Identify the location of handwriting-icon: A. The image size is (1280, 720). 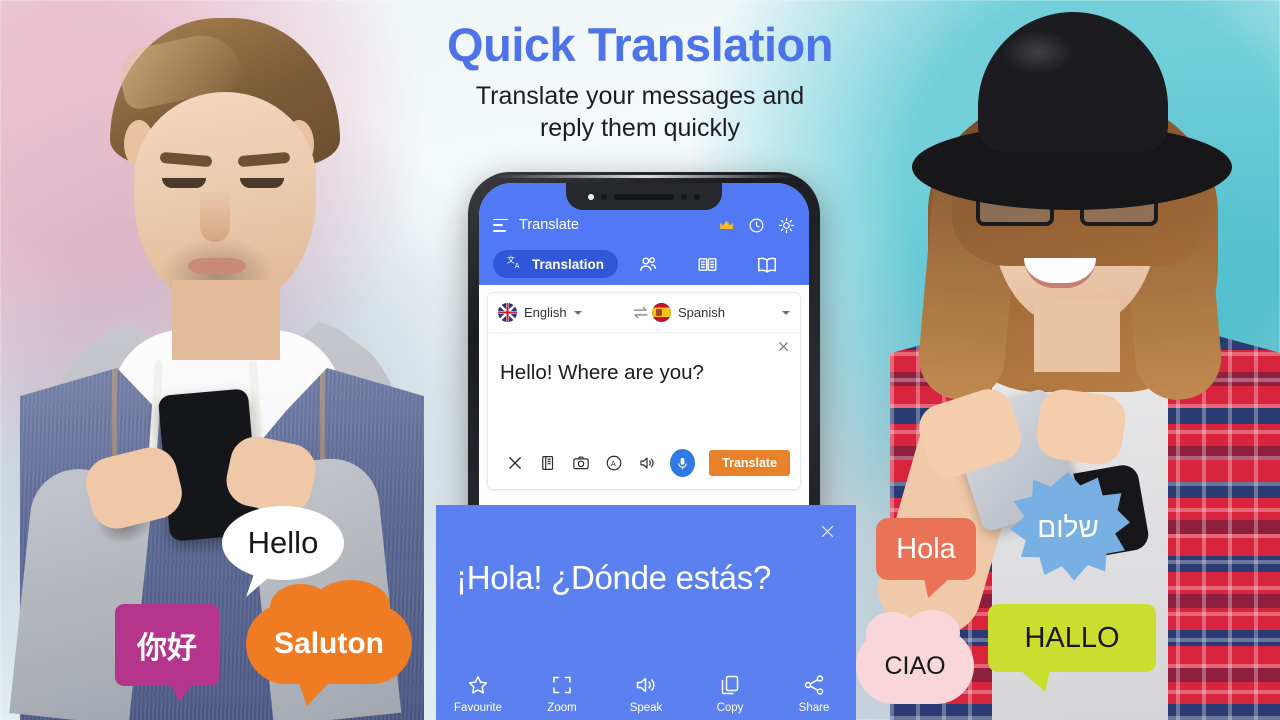
(614, 463).